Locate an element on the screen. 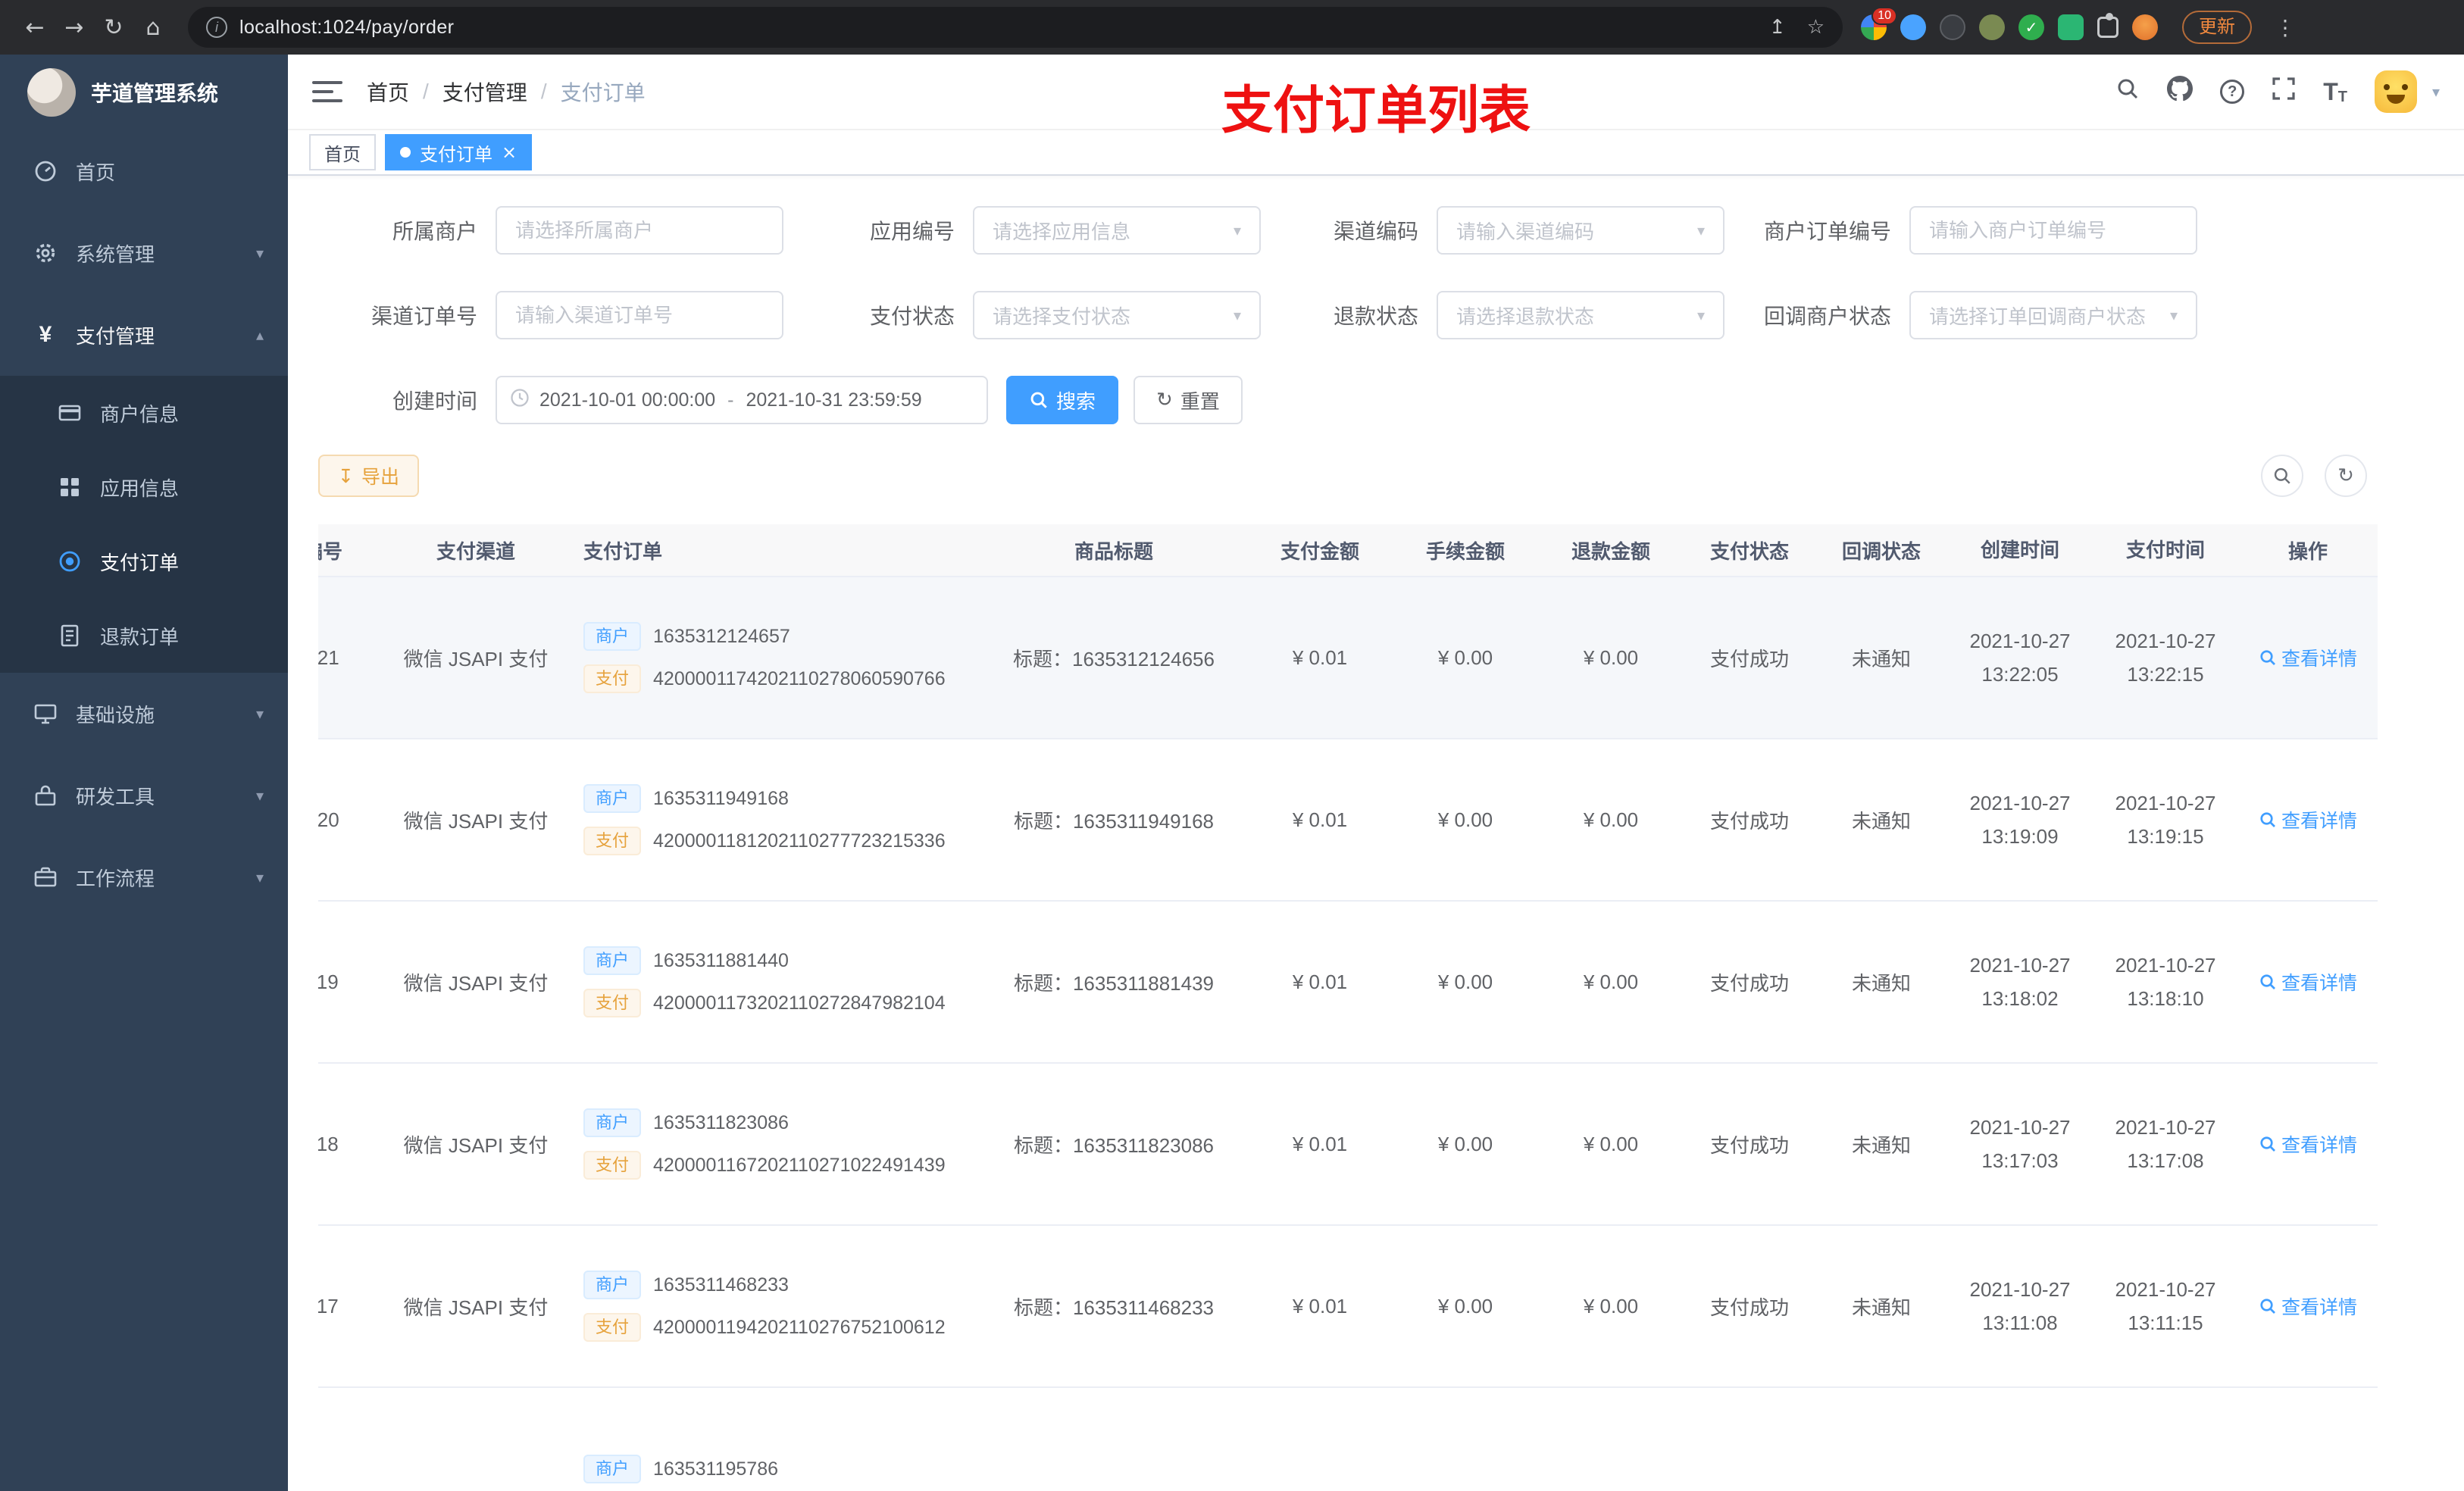 The image size is (2464, 1491). cell-paid: 2021-10-27 13:18:10 is located at coordinates (2165, 981).